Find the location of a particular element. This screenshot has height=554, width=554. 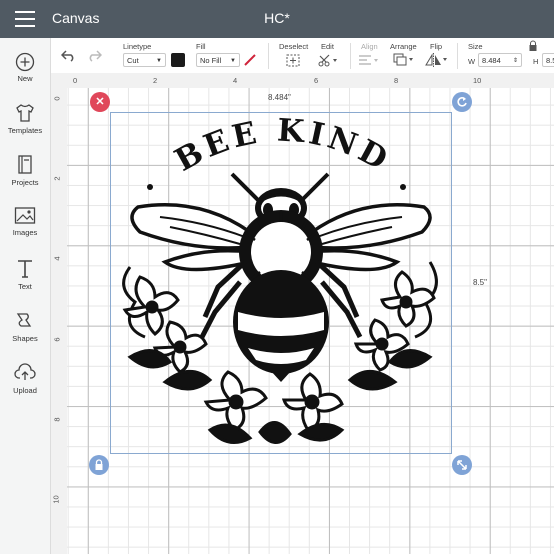

deselect-icon is located at coordinates (293, 60).